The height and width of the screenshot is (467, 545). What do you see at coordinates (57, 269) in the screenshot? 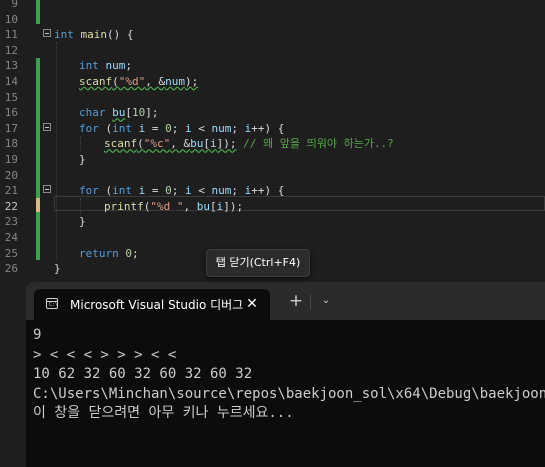
I see `code-line-26: }` at bounding box center [57, 269].